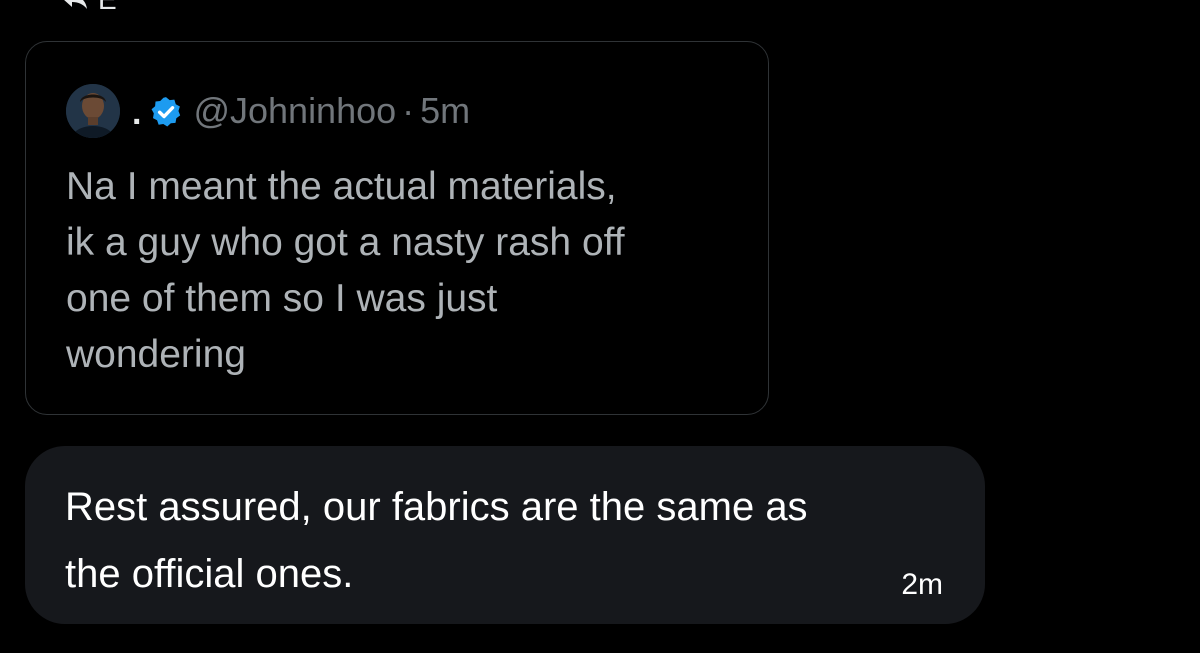 The image size is (1200, 653). Describe the element at coordinates (922, 584) in the screenshot. I see `message-timestamp: 2m` at that location.